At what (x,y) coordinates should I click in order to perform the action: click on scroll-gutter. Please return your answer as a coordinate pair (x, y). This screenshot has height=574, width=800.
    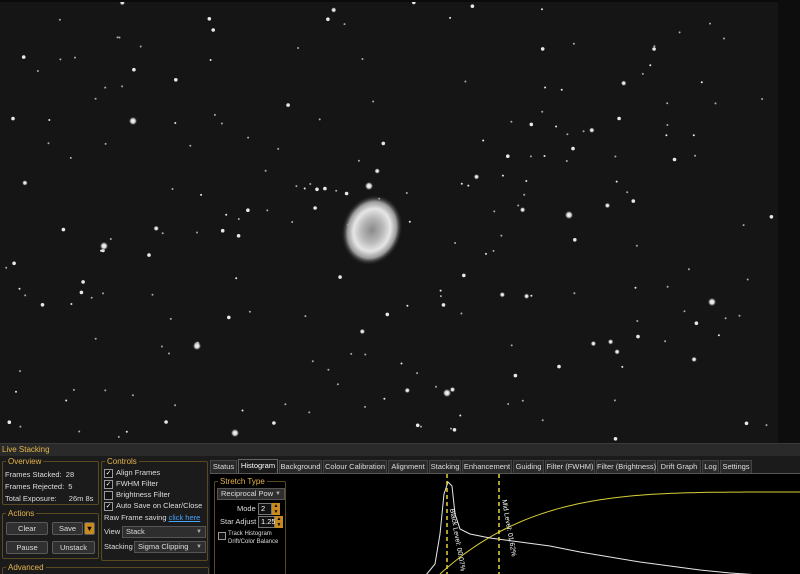
    Looking at the image, I should click on (789, 221).